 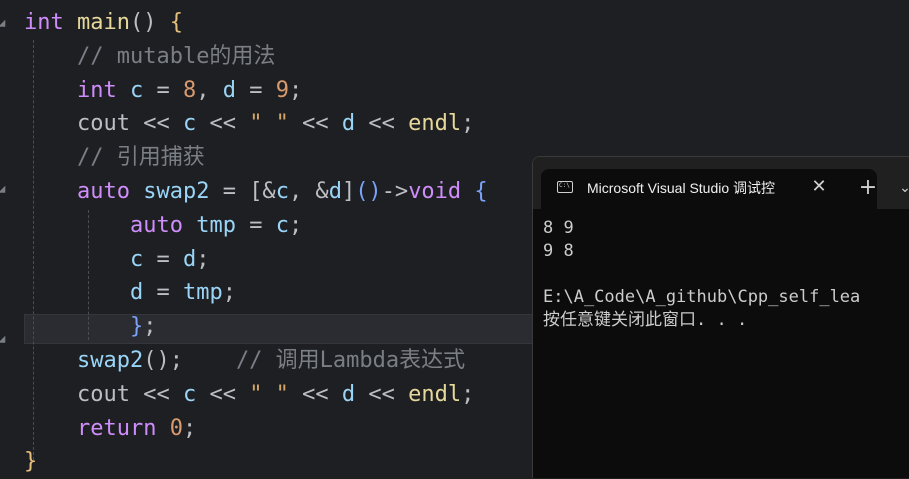 I want to click on code-line: int main() {, so click(x=466, y=23).